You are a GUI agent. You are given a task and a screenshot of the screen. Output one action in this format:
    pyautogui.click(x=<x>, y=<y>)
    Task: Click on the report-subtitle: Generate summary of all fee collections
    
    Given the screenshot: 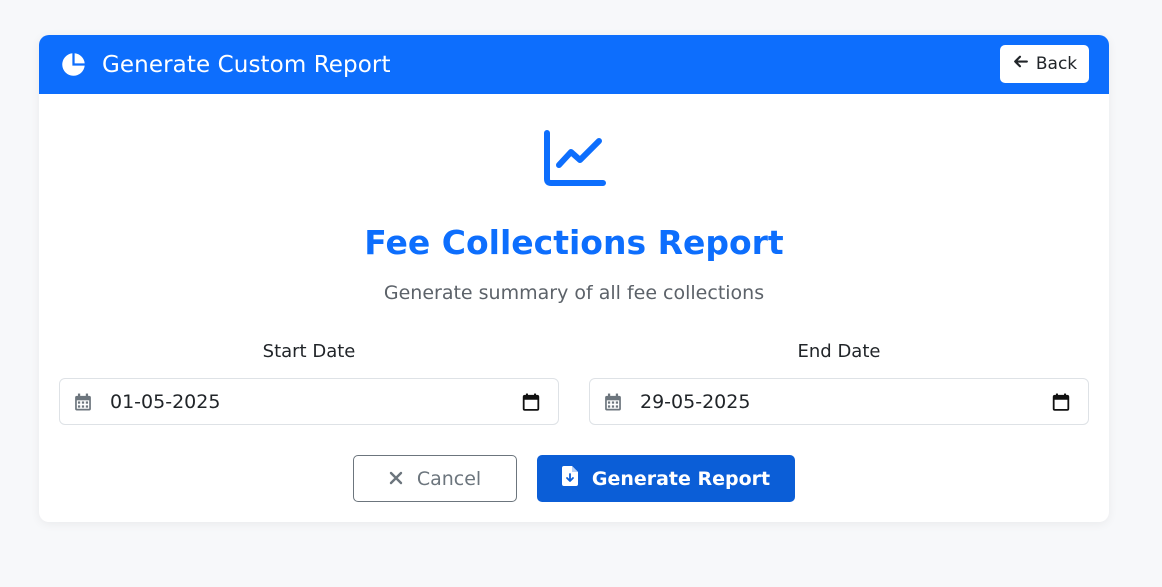 What is the action you would take?
    pyautogui.click(x=574, y=293)
    